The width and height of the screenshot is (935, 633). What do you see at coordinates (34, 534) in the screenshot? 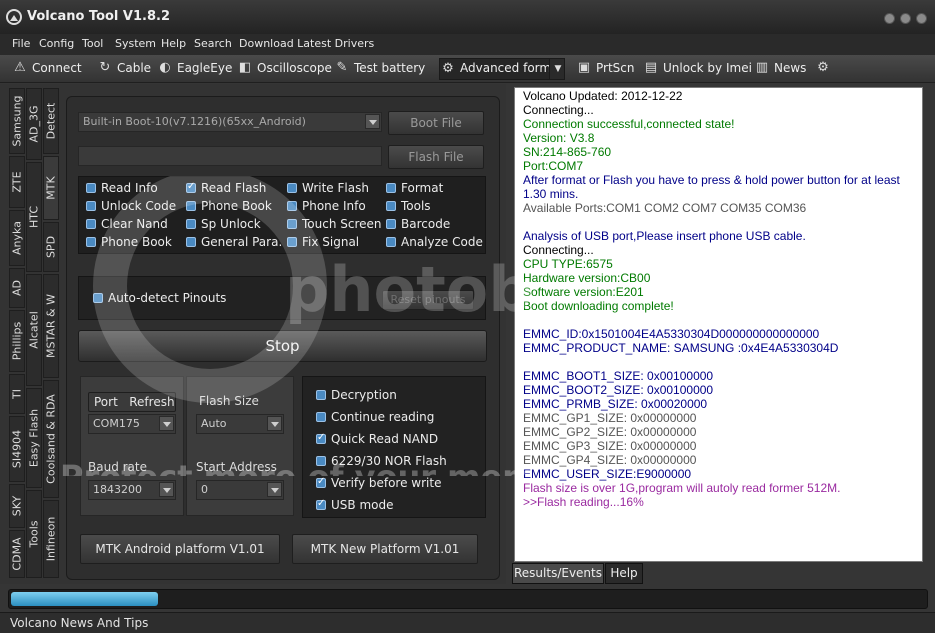
I see `tab-tools: Tools` at bounding box center [34, 534].